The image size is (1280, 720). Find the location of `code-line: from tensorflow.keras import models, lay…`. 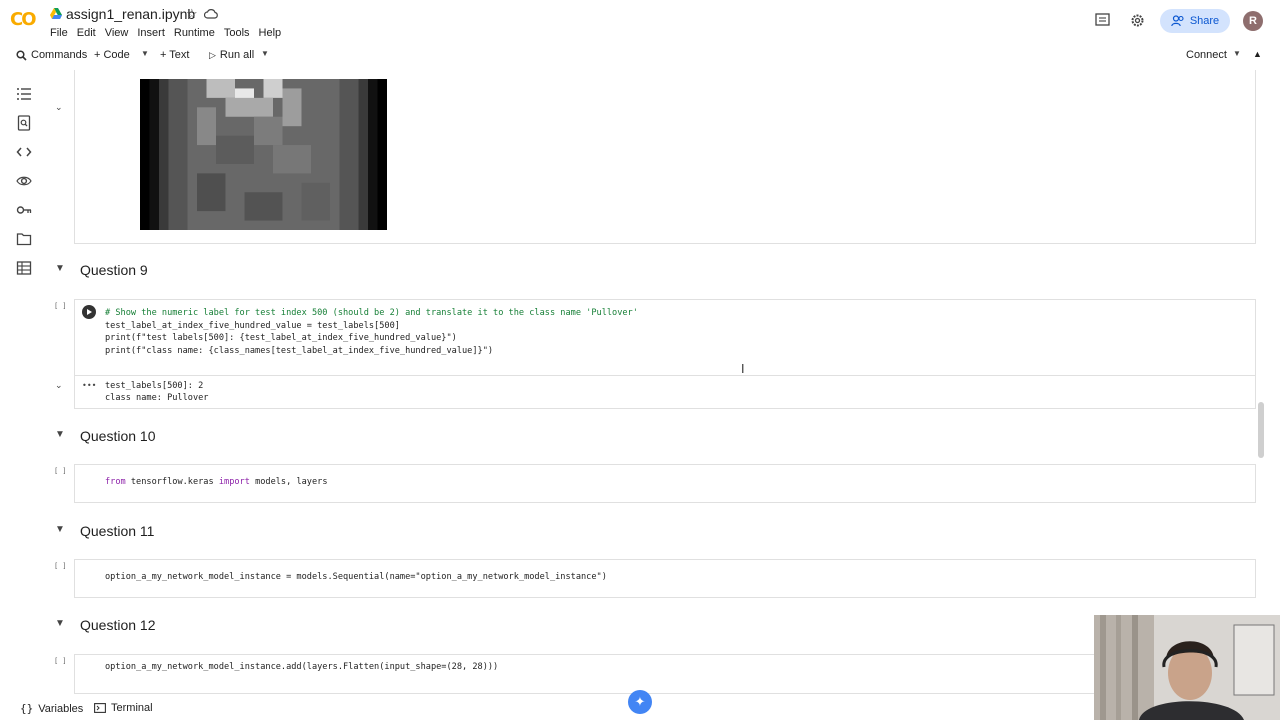

code-line: from tensorflow.keras import models, lay… is located at coordinates (216, 482).